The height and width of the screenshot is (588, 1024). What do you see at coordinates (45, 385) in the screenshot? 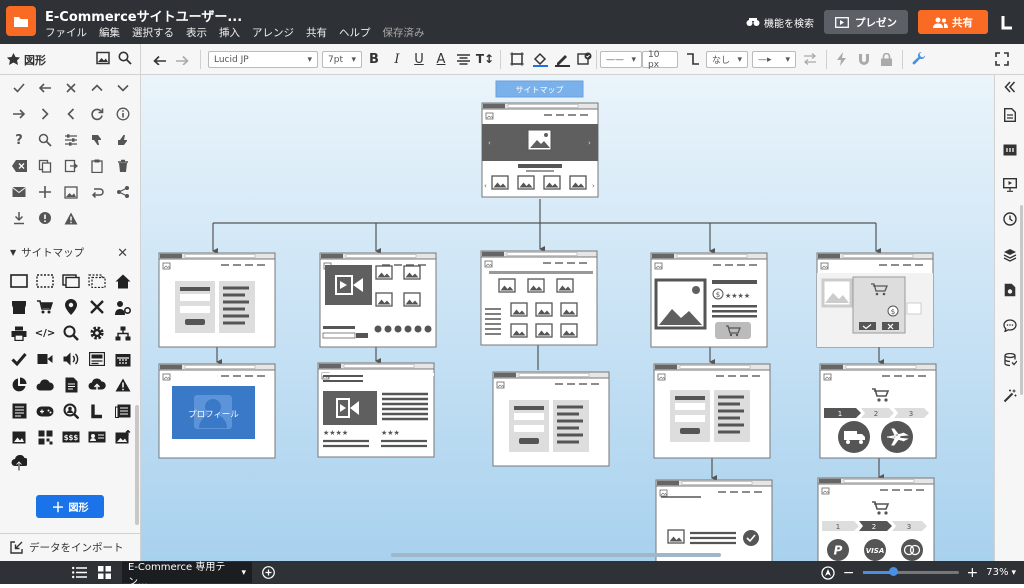
I see `cloud-icon` at bounding box center [45, 385].